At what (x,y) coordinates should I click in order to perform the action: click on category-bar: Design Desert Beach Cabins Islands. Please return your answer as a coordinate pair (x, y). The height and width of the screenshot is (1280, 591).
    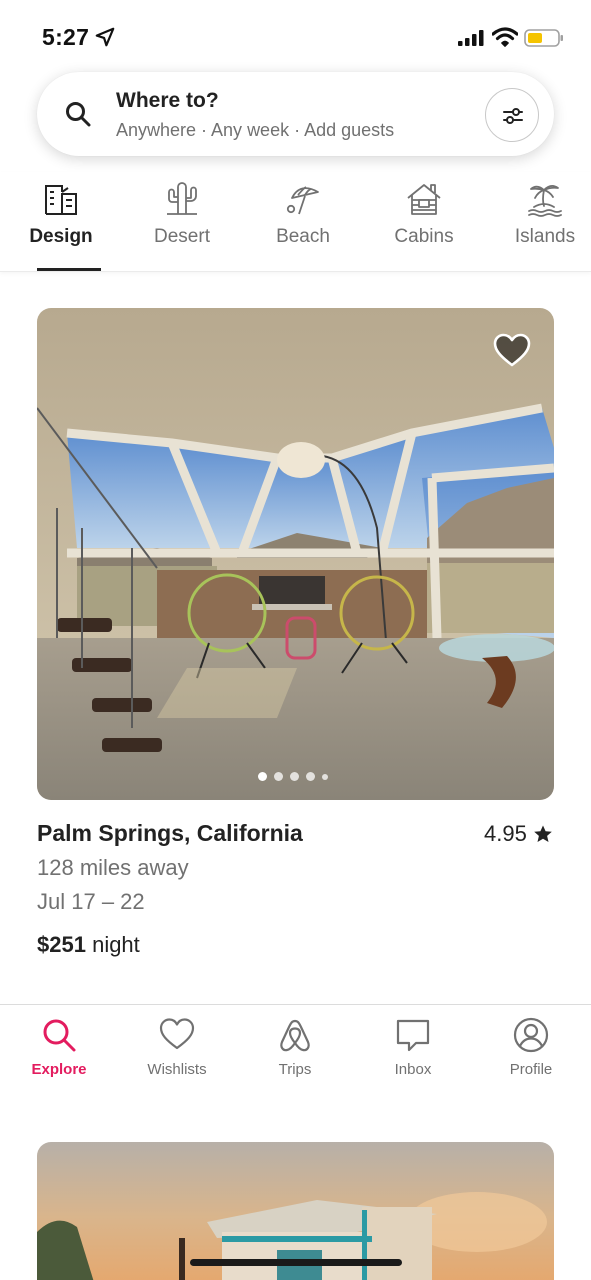
    Looking at the image, I should click on (295, 222).